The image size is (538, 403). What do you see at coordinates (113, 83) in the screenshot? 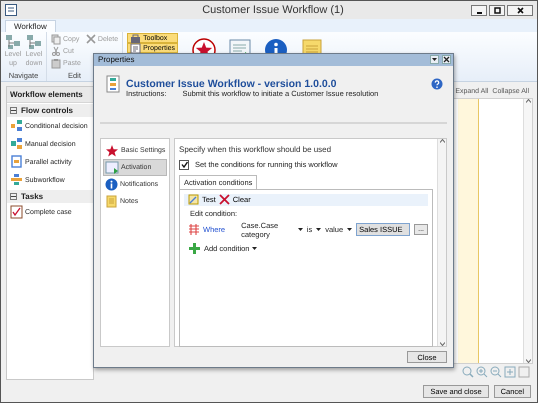
I see `workflow-icon` at bounding box center [113, 83].